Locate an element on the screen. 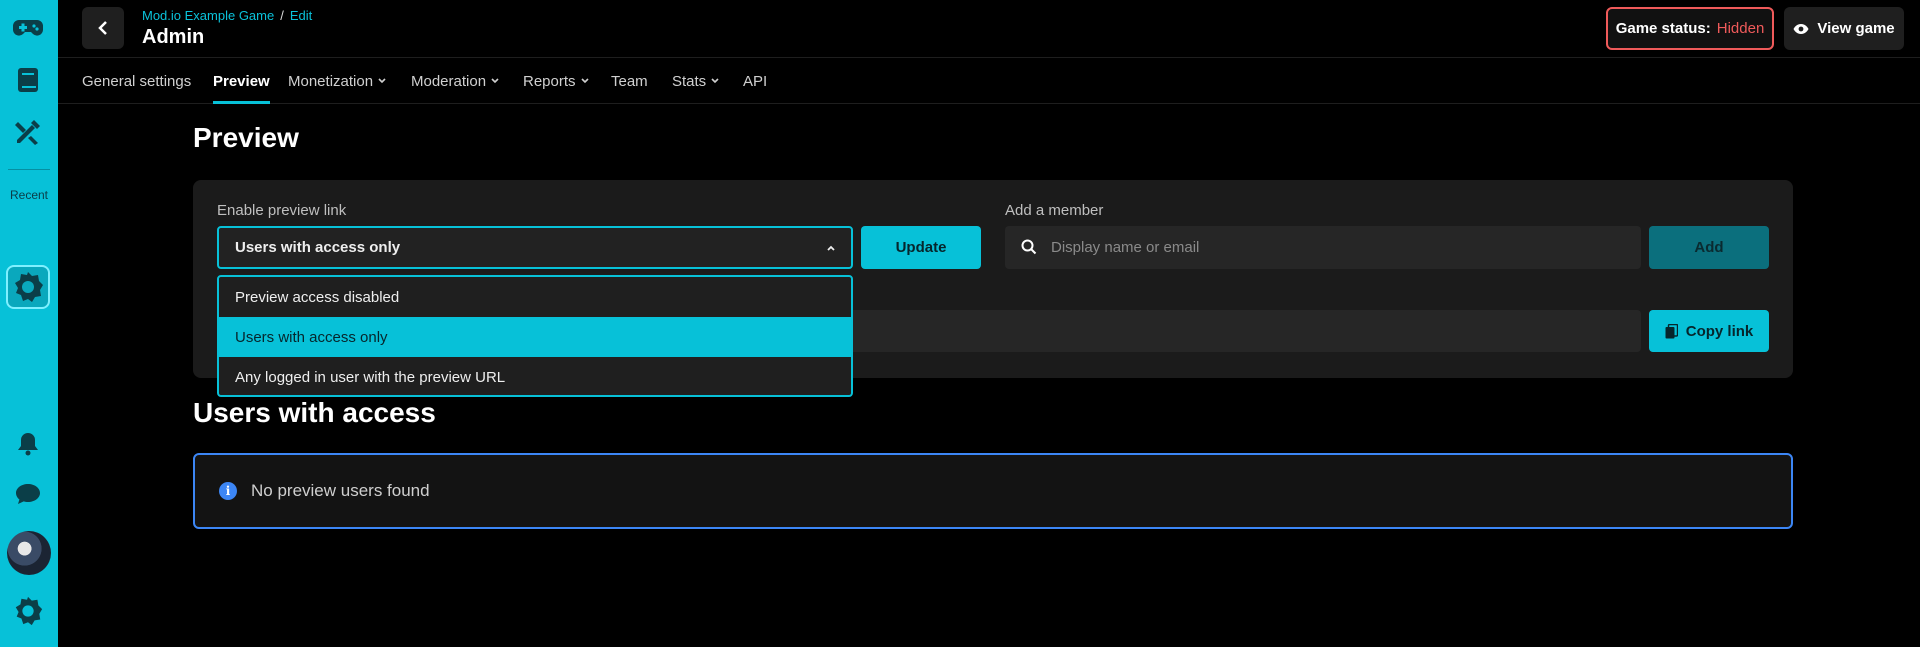 The height and width of the screenshot is (647, 1920). tab-label: Preview is located at coordinates (241, 81).